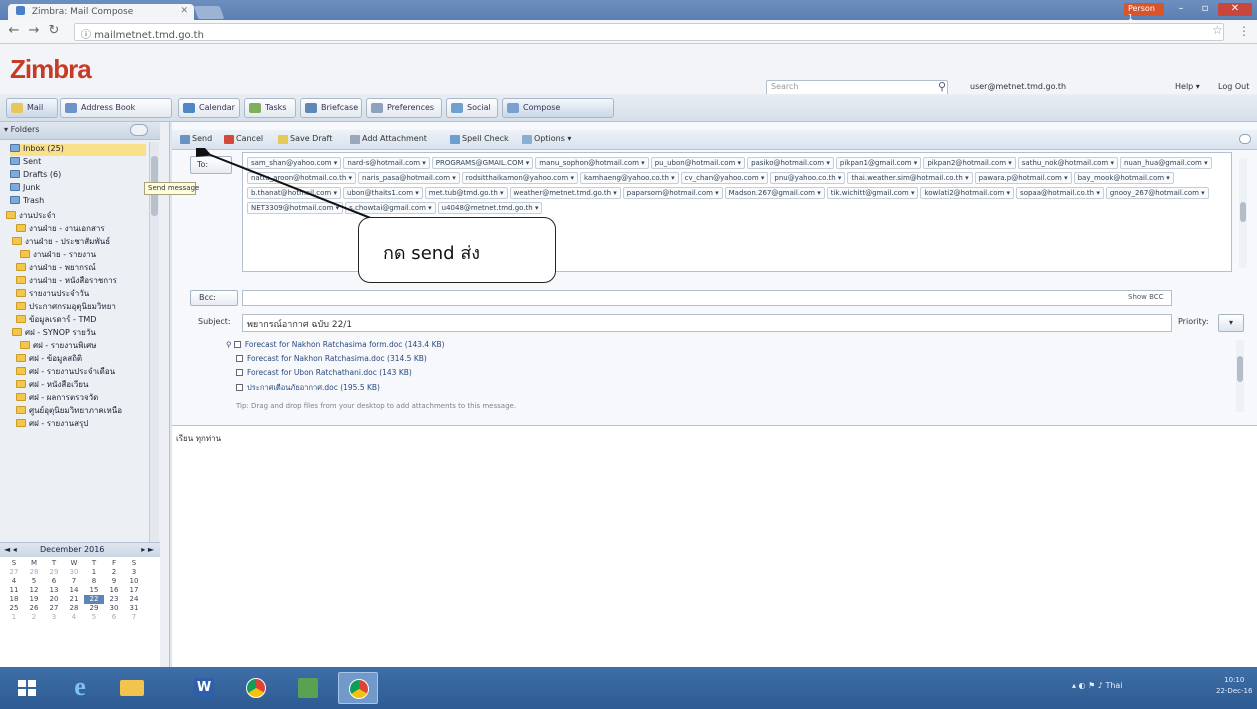 The width and height of the screenshot is (1257, 709). I want to click on recipient-chip: s.chowtai@gmail.com ▾, so click(390, 208).